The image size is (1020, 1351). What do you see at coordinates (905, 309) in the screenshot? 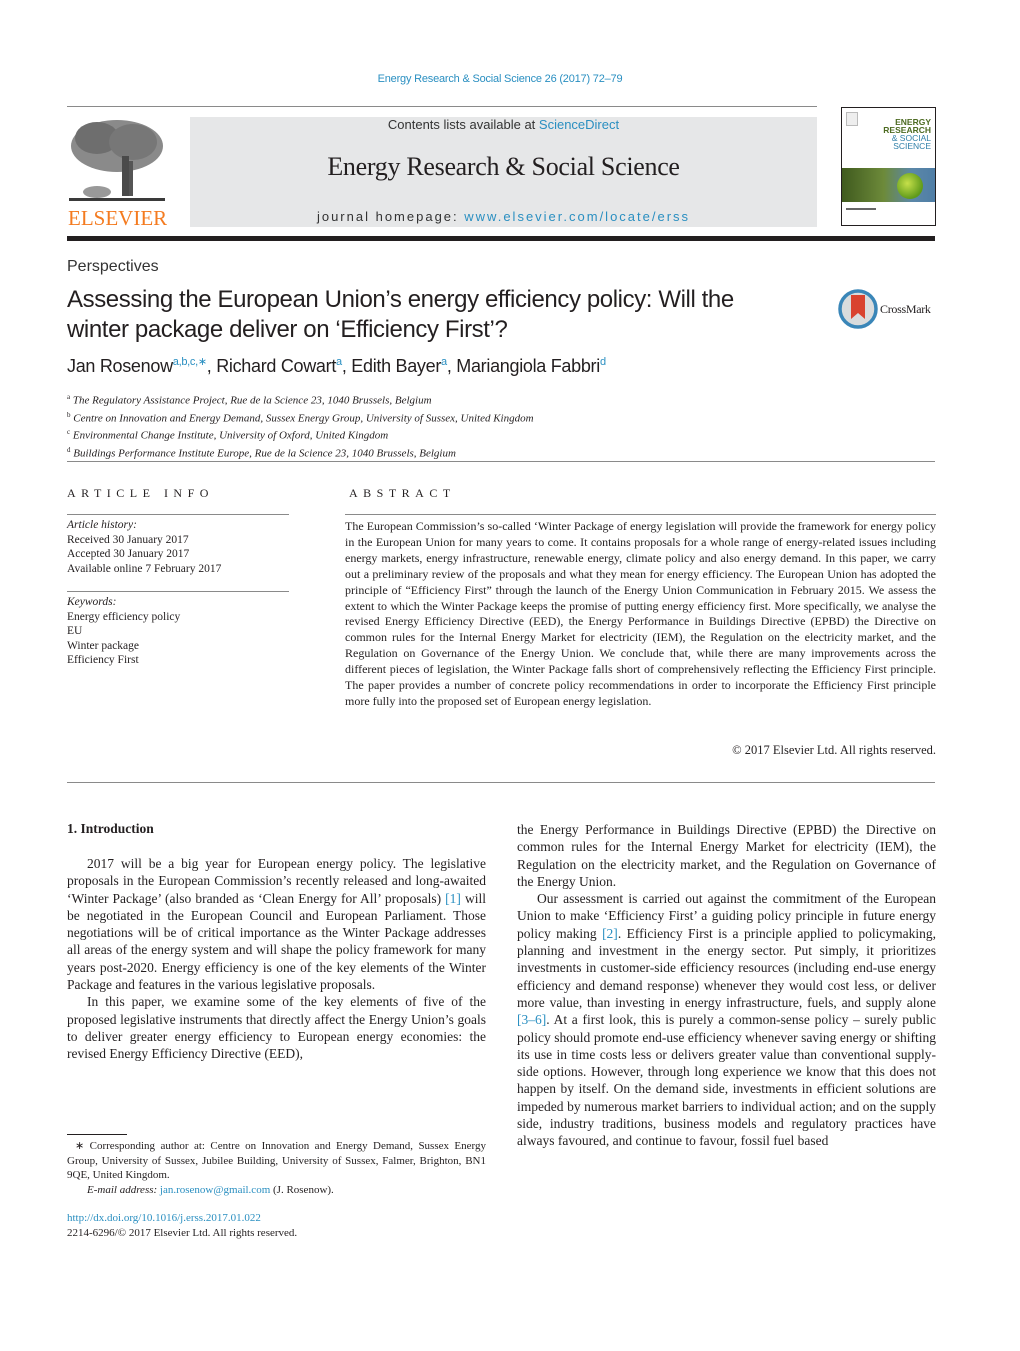
I see `crossmark-label: CrossMark` at bounding box center [905, 309].